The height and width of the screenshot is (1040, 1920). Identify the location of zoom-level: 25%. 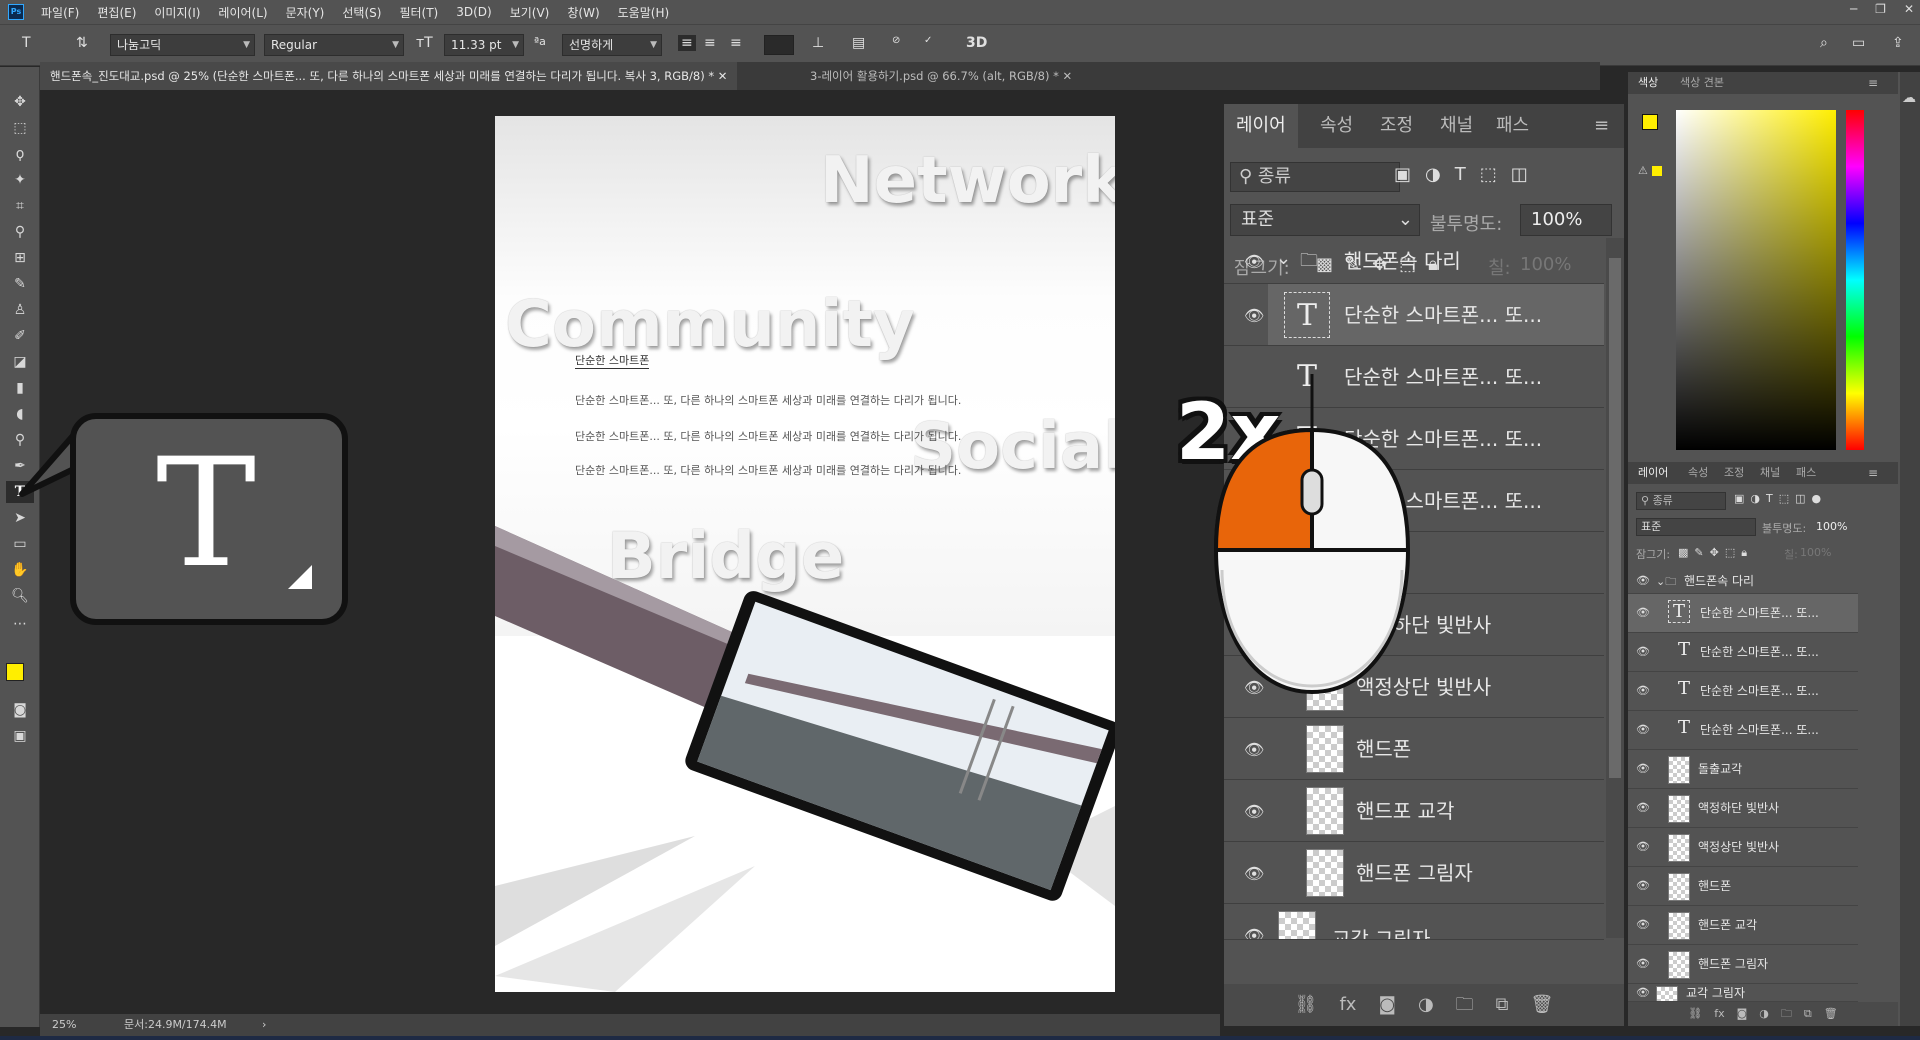
(64, 1025).